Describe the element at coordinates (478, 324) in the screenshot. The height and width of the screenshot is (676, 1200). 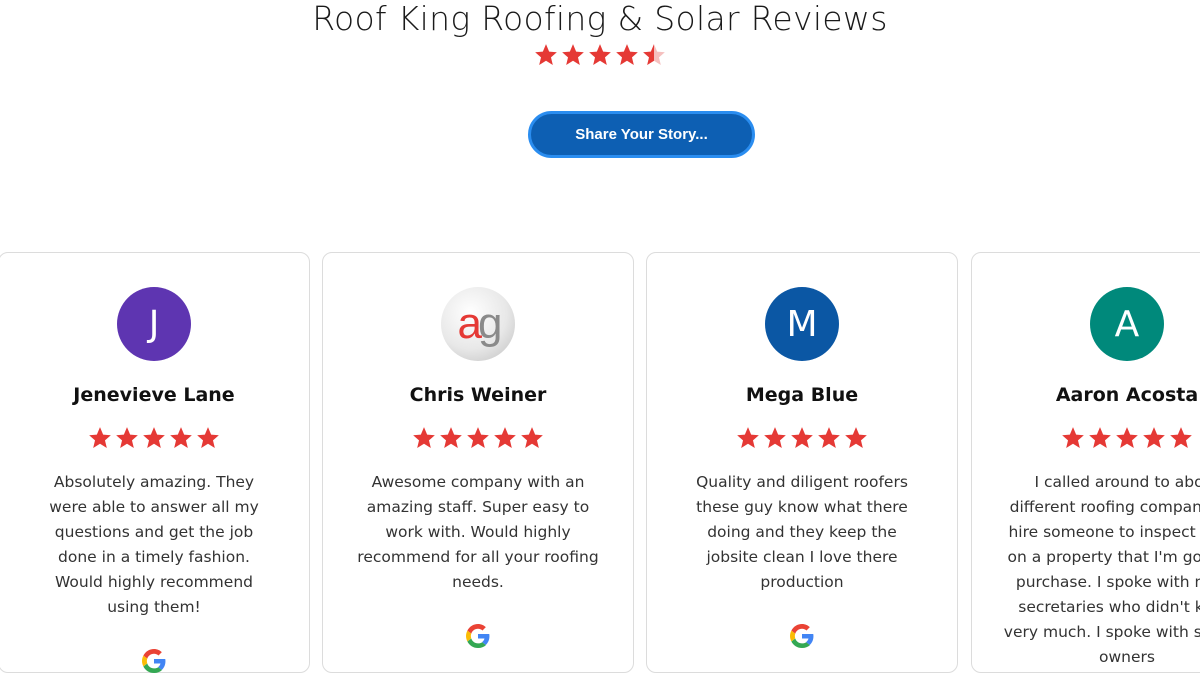
I see `avatar: ag ag` at that location.